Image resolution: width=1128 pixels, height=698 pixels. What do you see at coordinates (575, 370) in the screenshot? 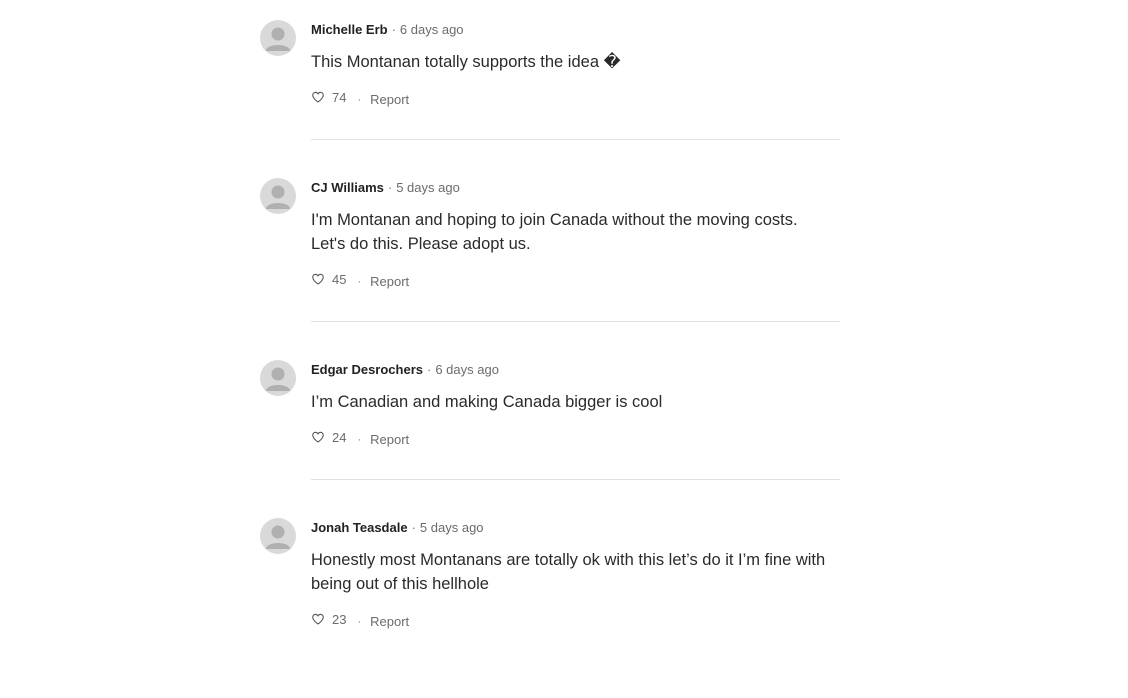
I see `comment-meta: Edgar Desrochers · 6 days ago` at bounding box center [575, 370].